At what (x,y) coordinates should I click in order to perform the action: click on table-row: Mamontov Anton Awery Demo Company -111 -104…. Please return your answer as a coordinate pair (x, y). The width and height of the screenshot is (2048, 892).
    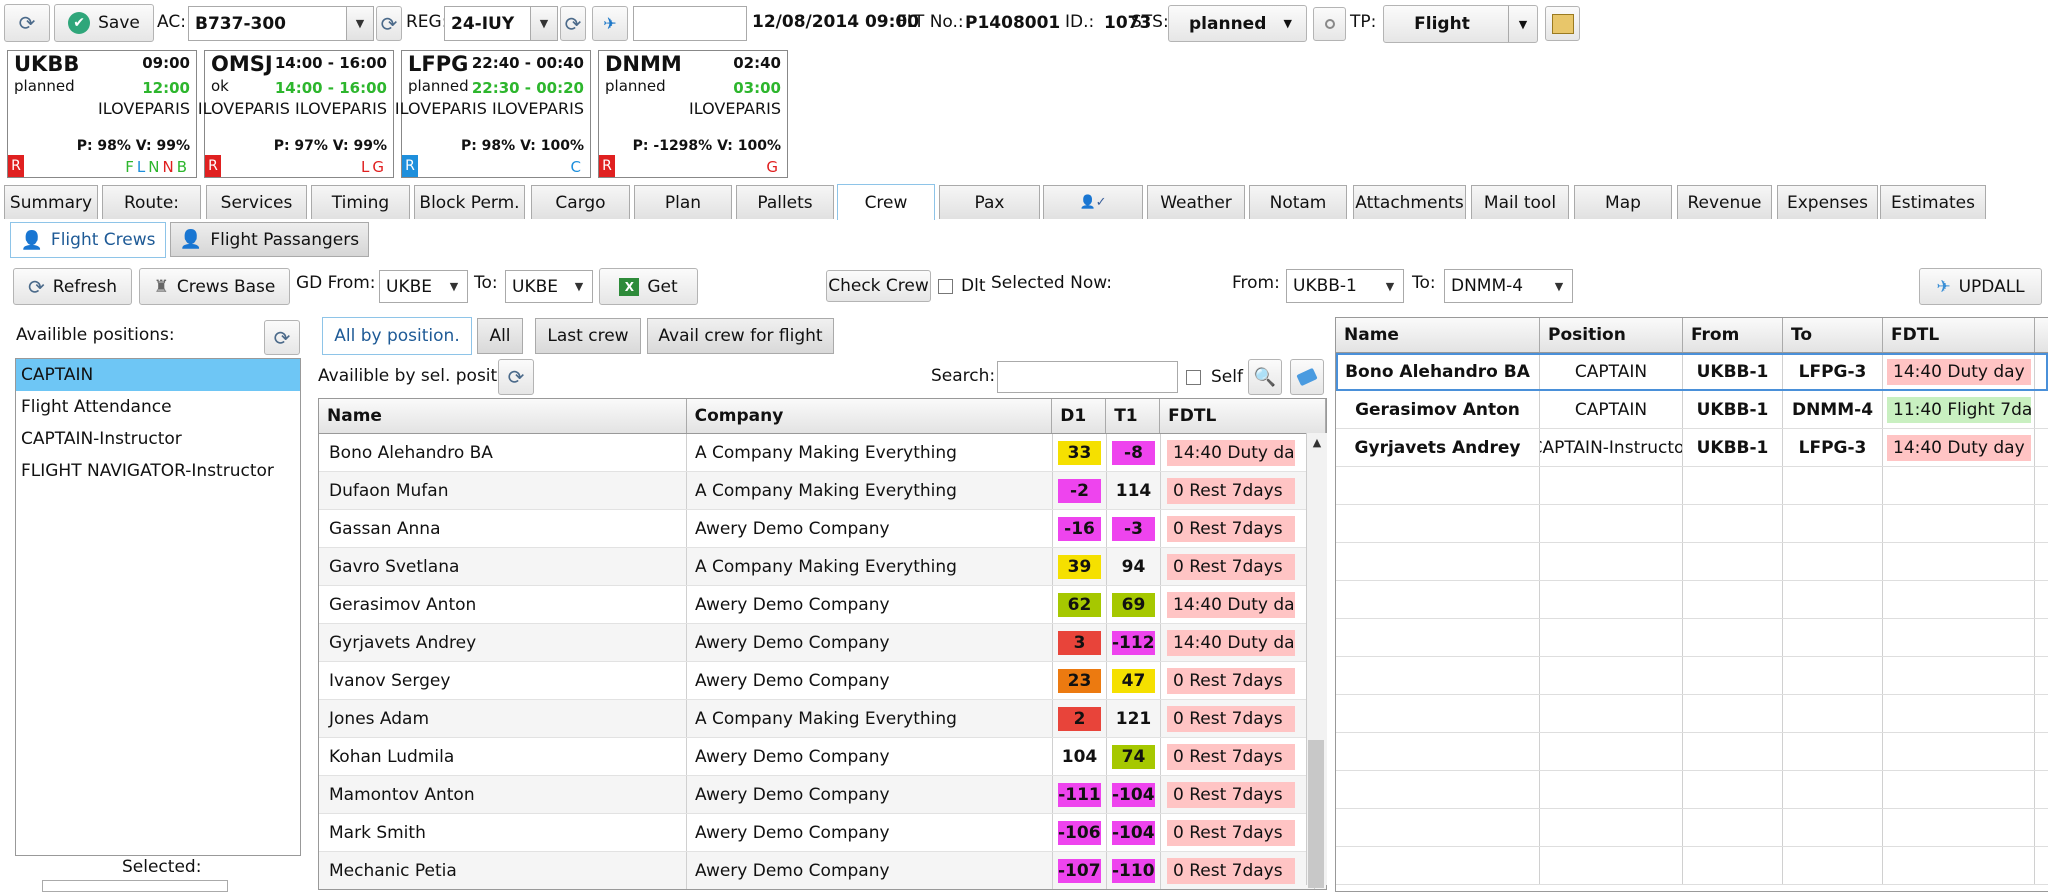
    Looking at the image, I should click on (822, 795).